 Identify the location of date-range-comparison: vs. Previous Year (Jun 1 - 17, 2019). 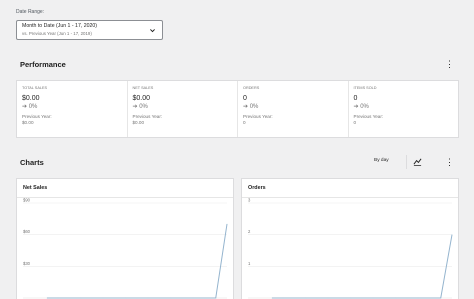
(57, 33).